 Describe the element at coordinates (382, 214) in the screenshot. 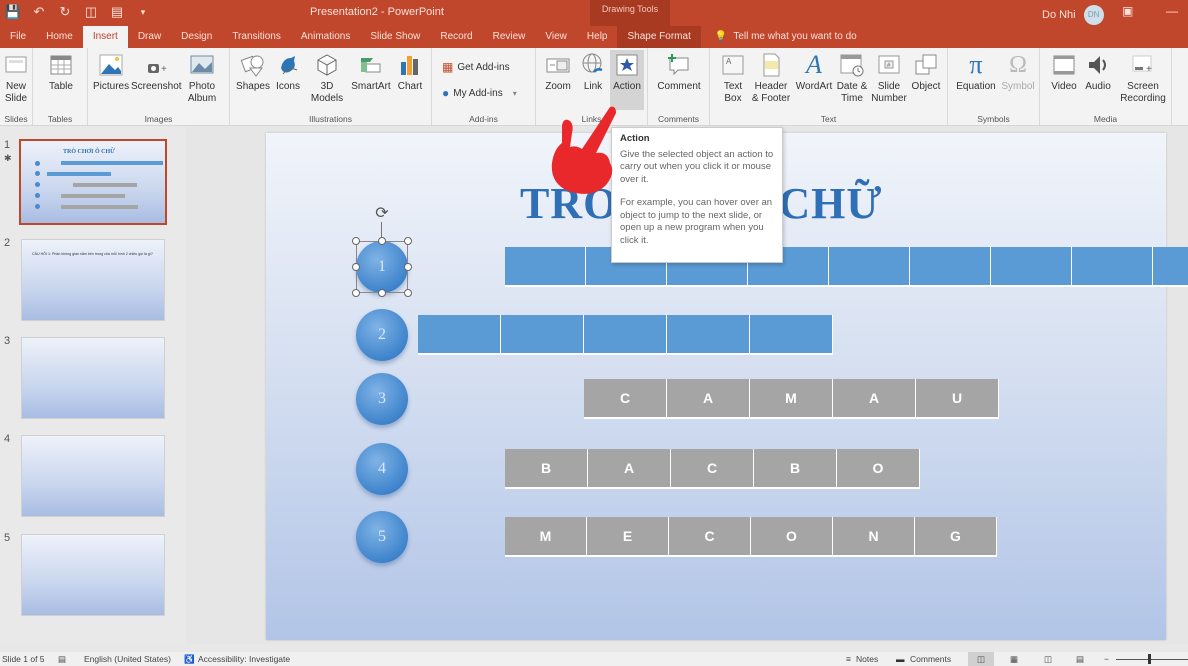

I see `rotate-handle-icon: ⟳` at that location.